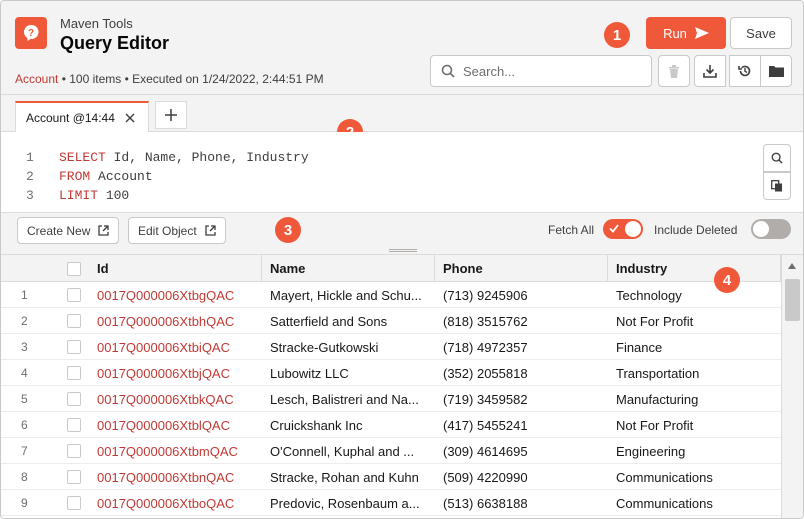 The height and width of the screenshot is (519, 804). I want to click on record-id-link: 0017Q000006XtbgQAC, so click(175, 295).